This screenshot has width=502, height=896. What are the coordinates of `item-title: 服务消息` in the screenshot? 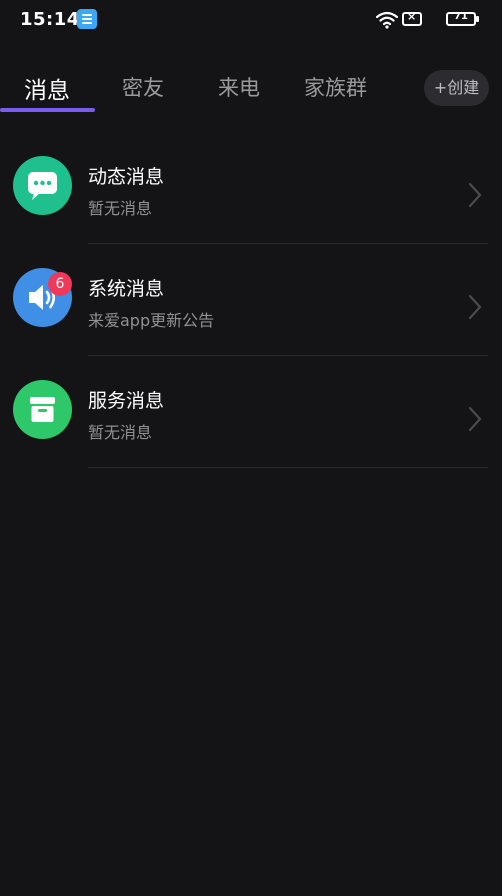 It's located at (126, 401).